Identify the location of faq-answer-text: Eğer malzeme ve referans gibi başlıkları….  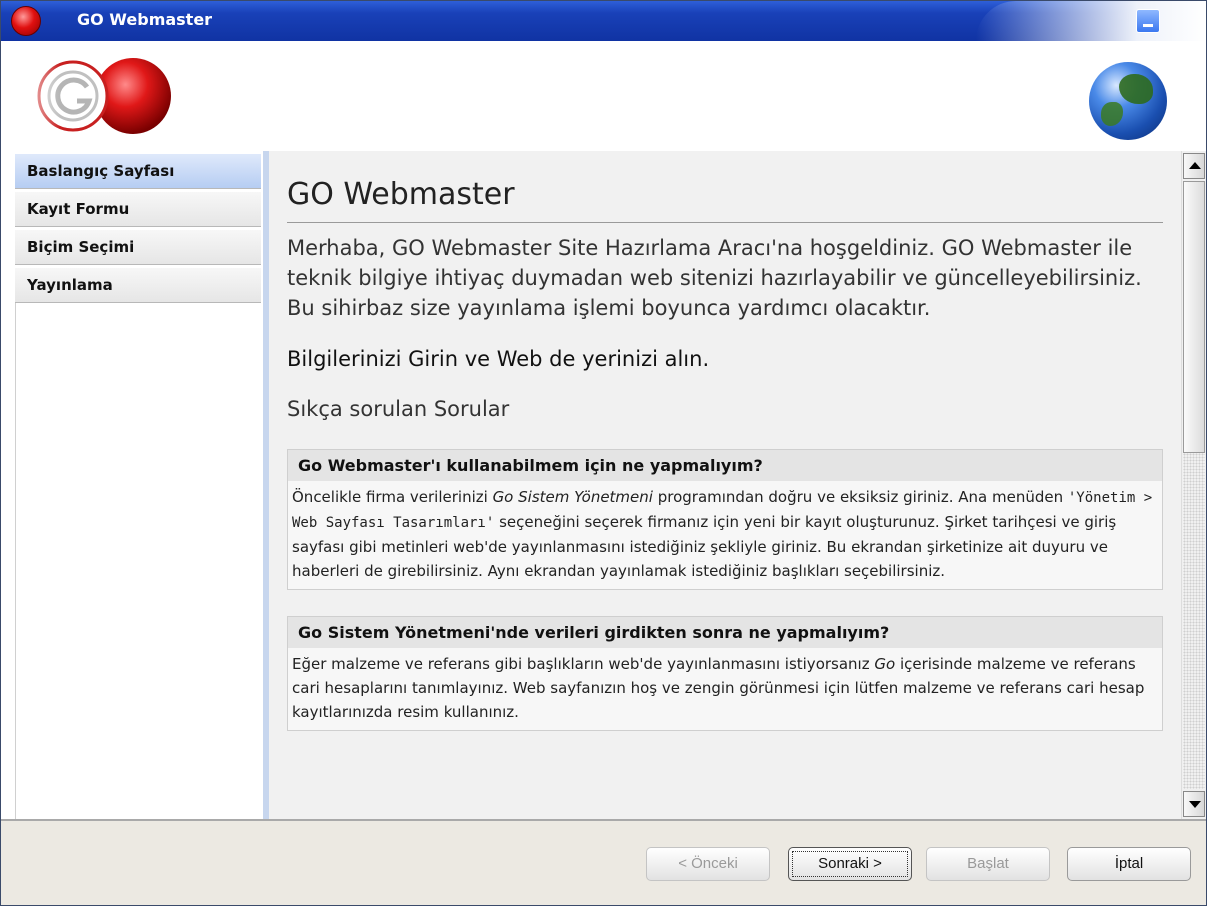
(583, 664).